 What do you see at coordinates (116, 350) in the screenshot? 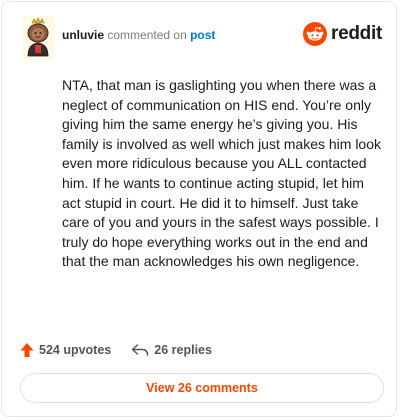
I see `comment-stats: 524 upvotes 26 replies` at bounding box center [116, 350].